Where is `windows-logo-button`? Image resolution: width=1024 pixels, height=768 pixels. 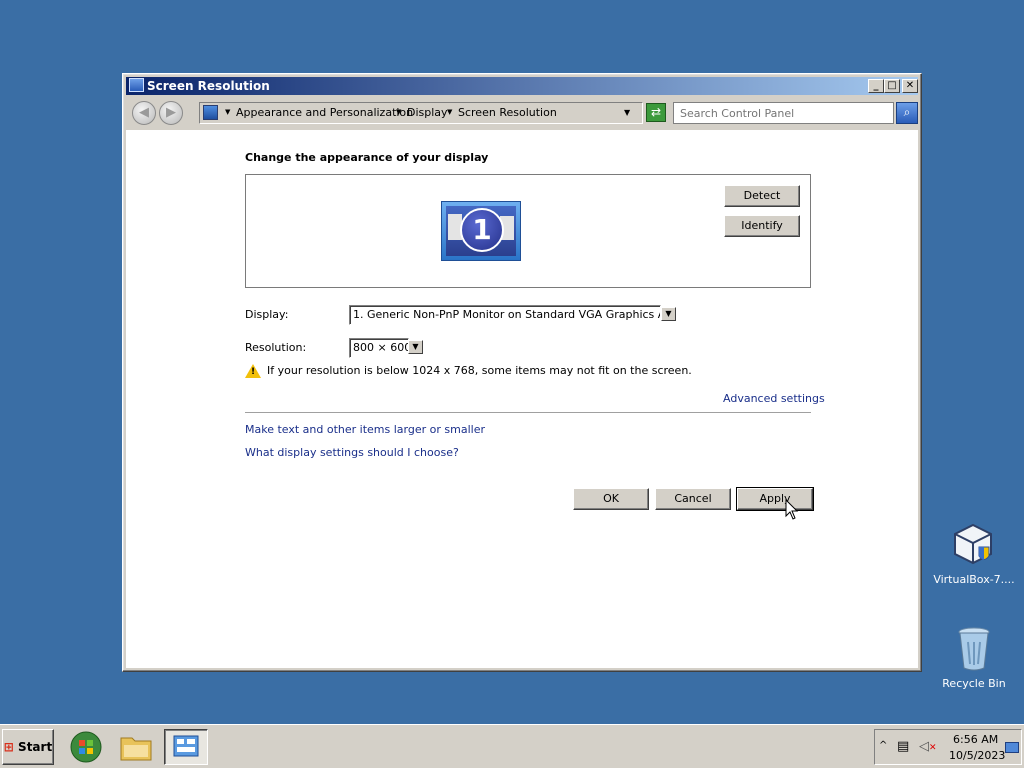 windows-logo-button is located at coordinates (86, 747).